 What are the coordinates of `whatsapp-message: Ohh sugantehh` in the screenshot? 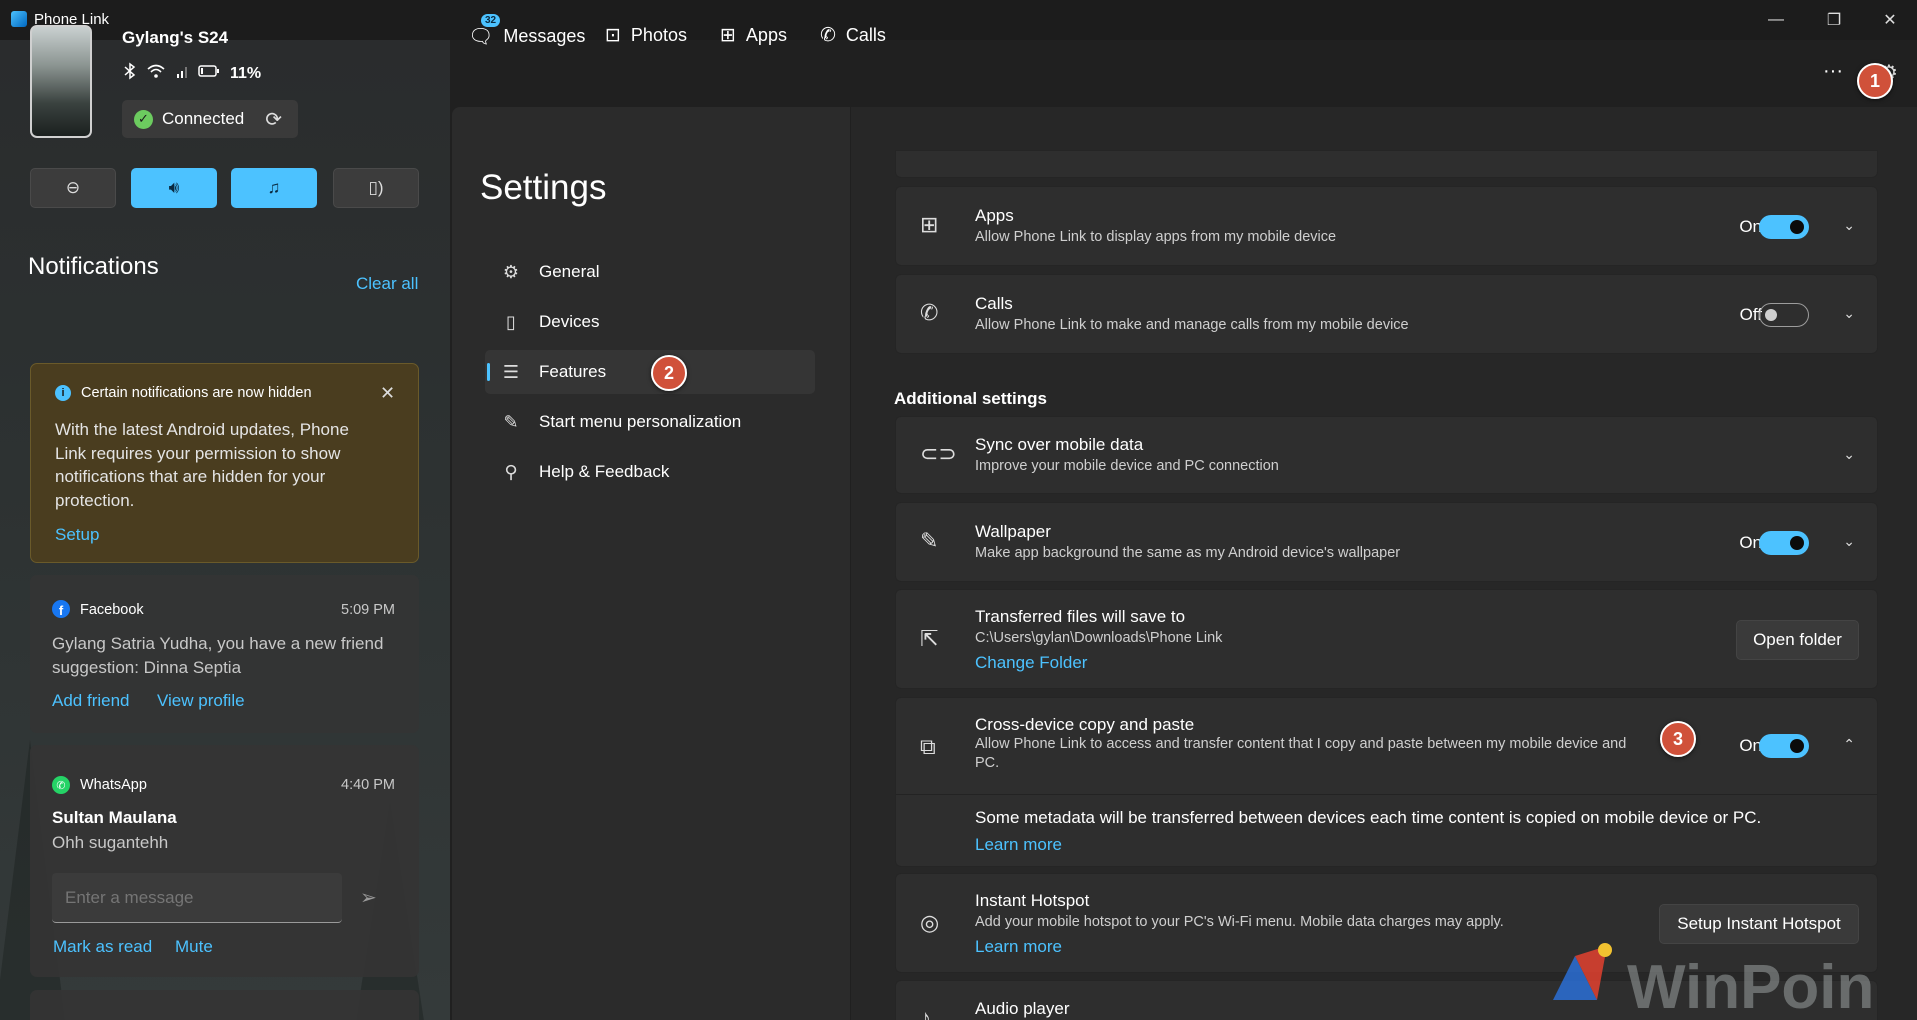 It's located at (110, 842).